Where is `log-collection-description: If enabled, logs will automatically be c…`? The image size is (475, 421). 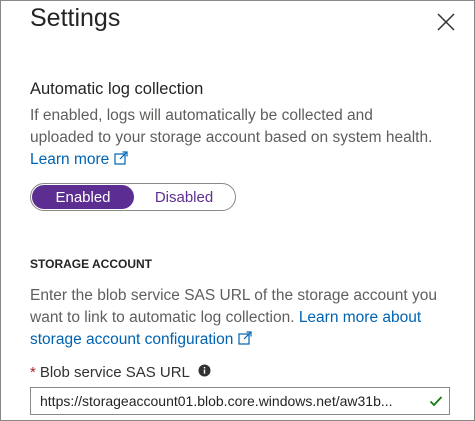
log-collection-description: If enabled, logs will automatically be c… is located at coordinates (250, 138).